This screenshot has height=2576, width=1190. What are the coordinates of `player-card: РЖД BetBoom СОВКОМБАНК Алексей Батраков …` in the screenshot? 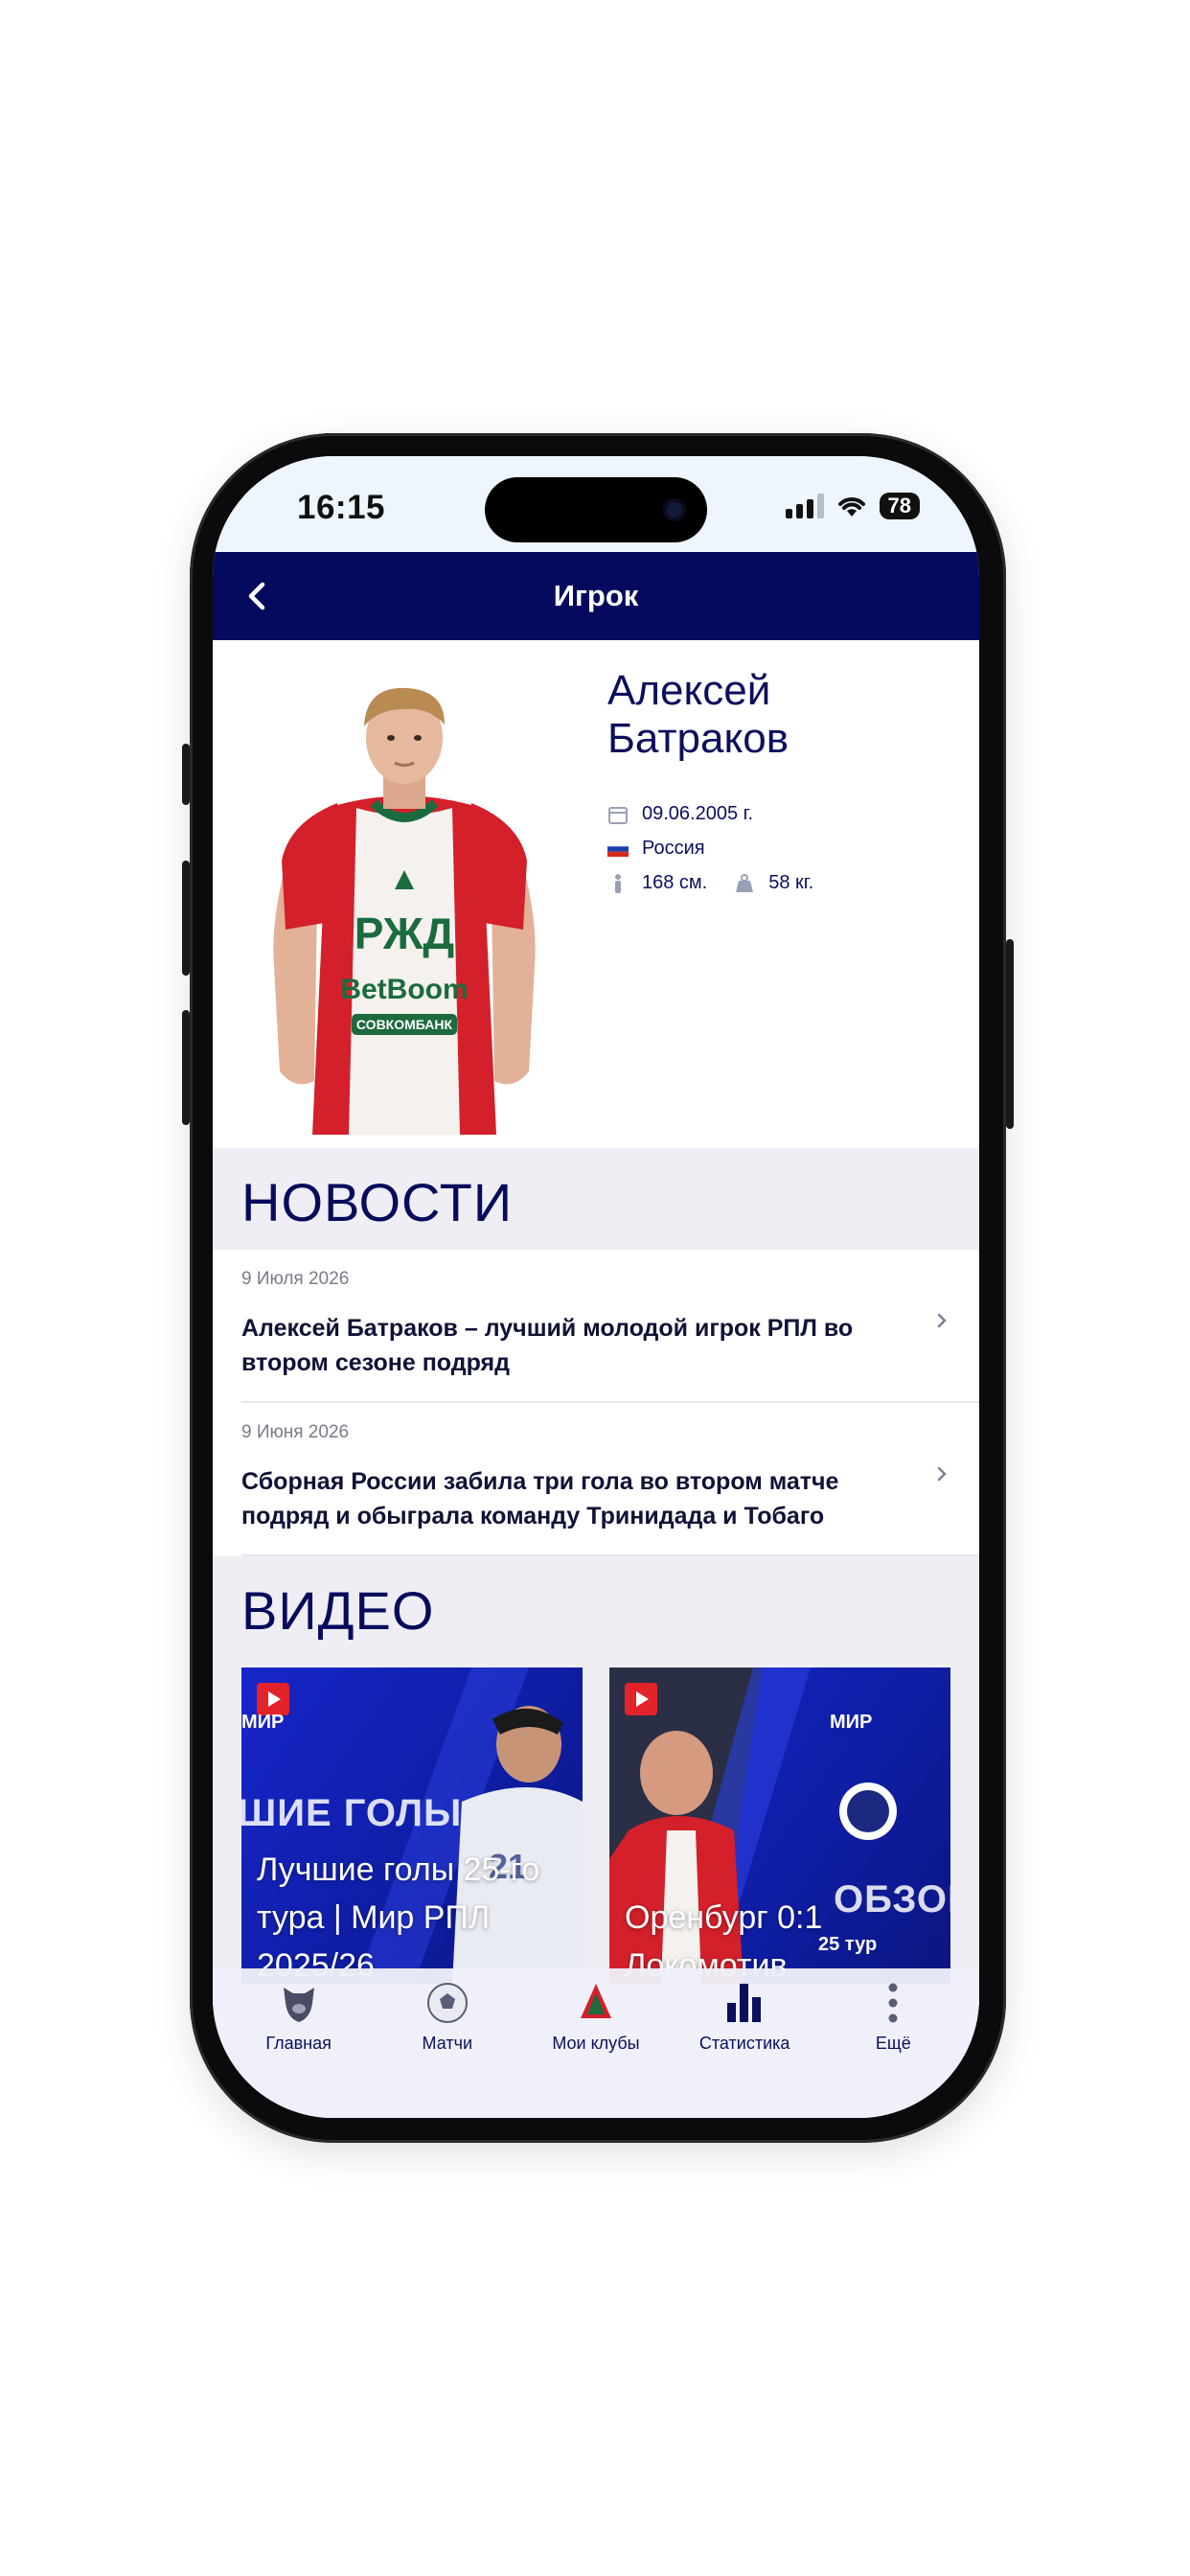 It's located at (596, 894).